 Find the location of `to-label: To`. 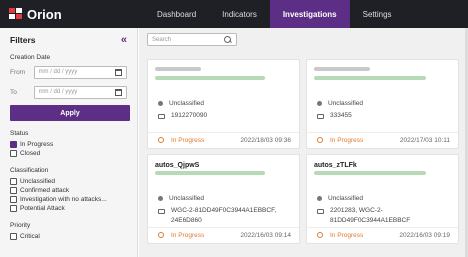

to-label: To is located at coordinates (13, 92).